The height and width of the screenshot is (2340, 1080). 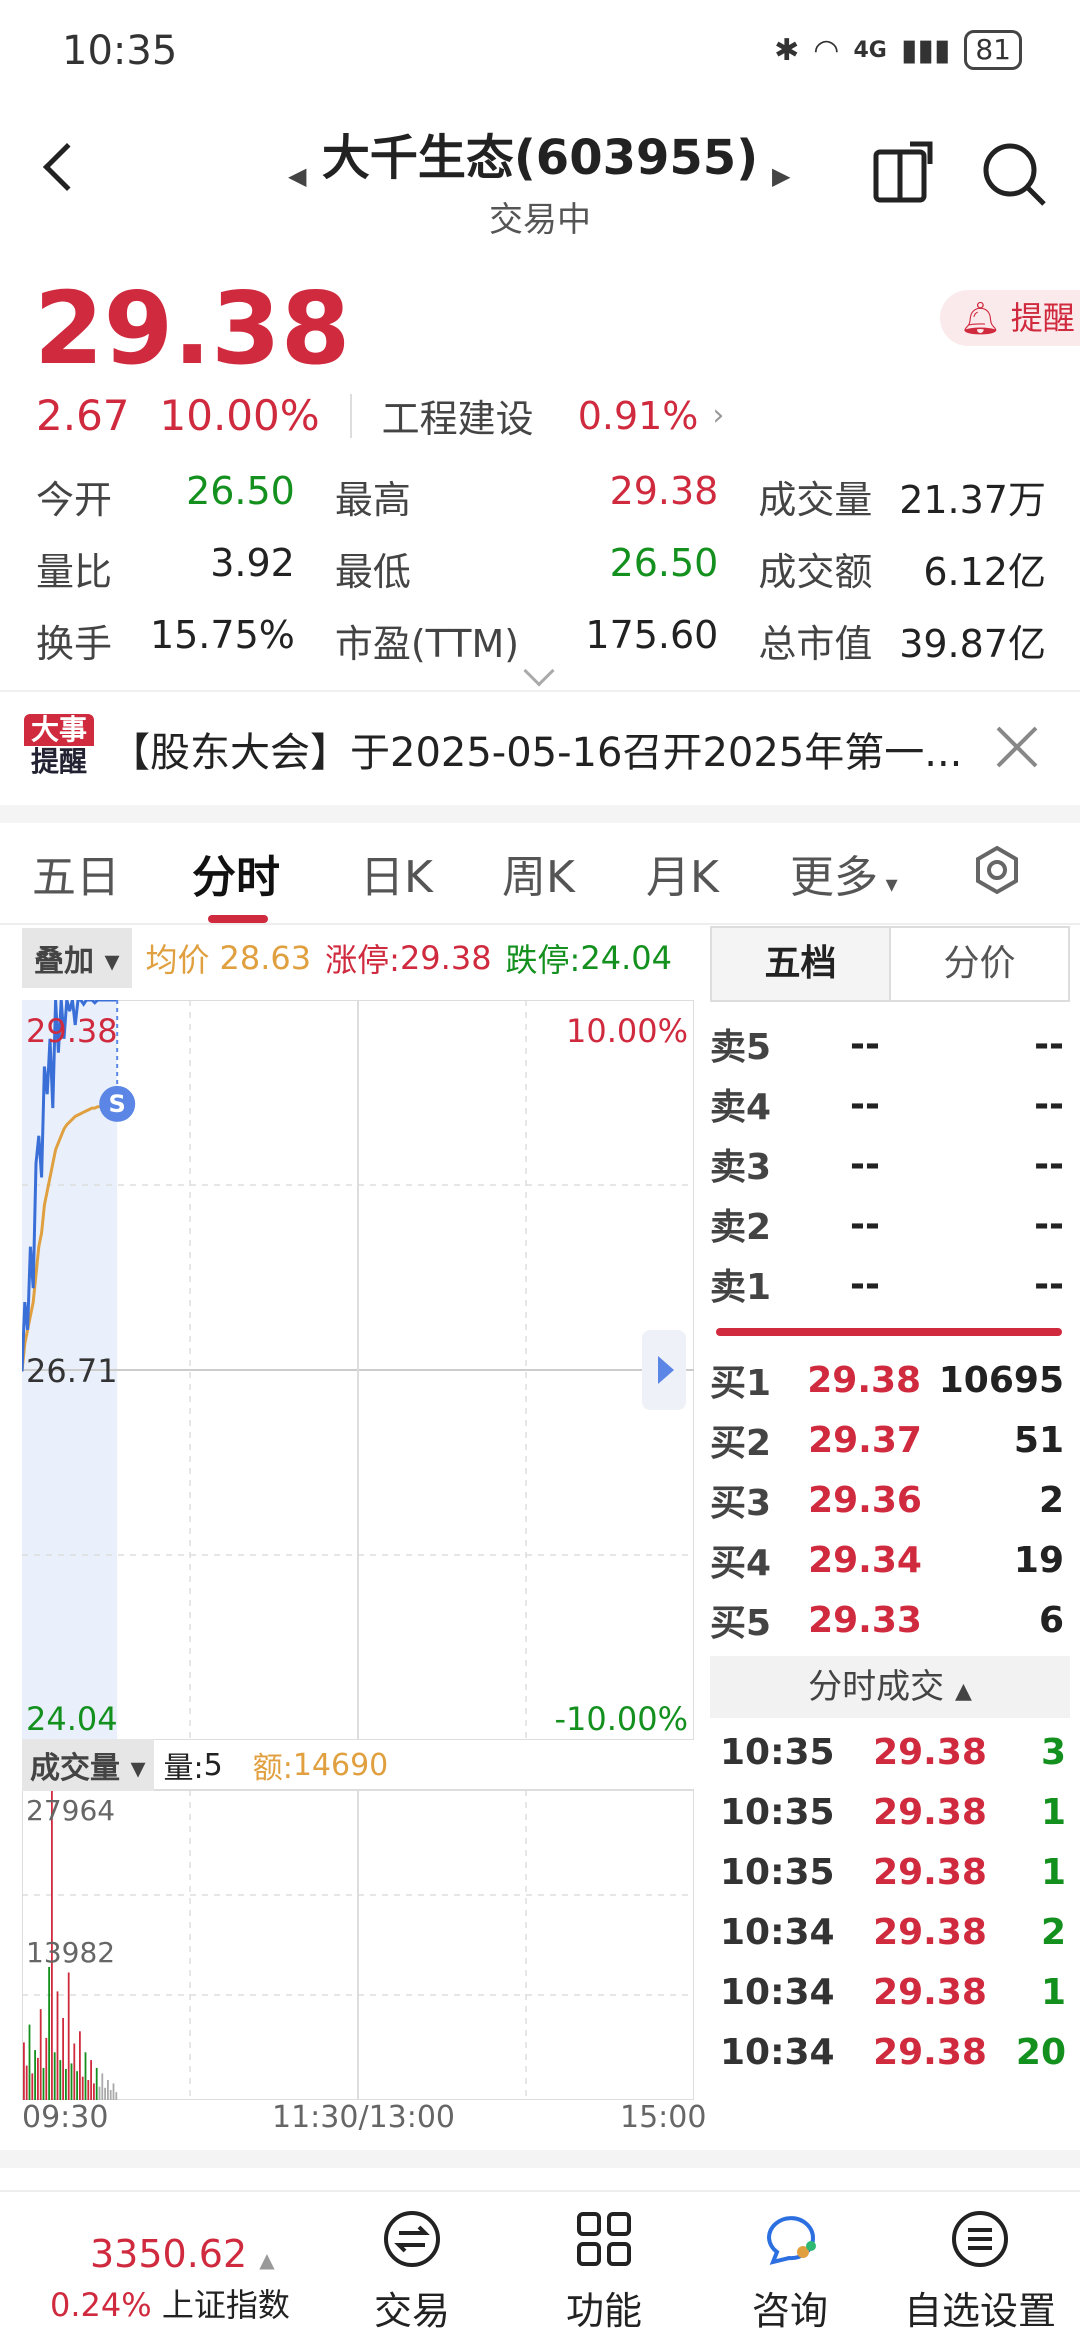 I want to click on ticks-header: 分时成交 ▲, so click(x=890, y=1687).